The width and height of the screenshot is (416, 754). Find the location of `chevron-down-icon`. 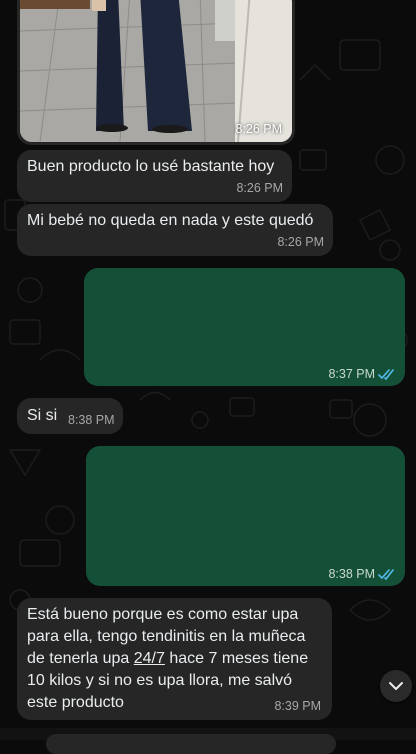

chevron-down-icon is located at coordinates (396, 686).